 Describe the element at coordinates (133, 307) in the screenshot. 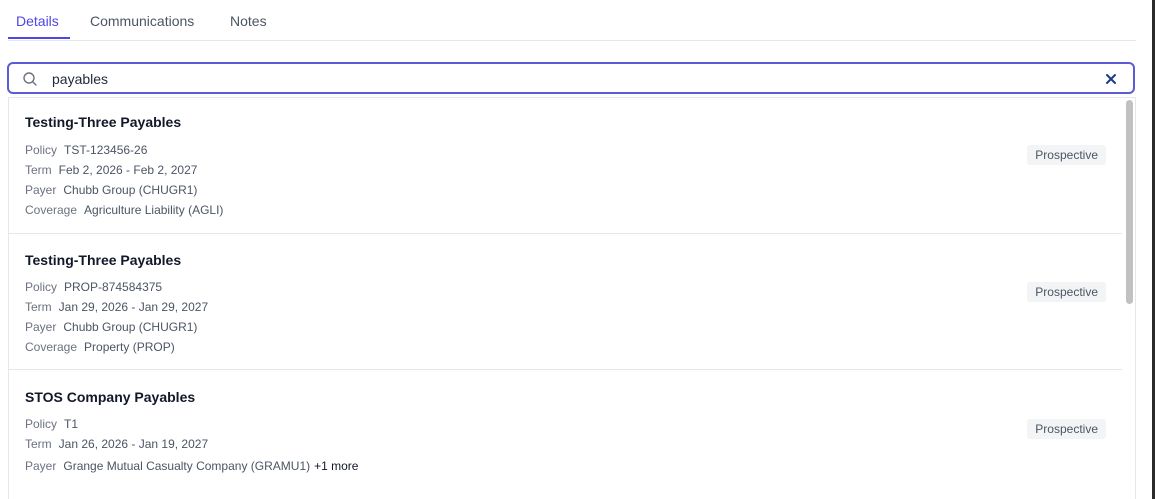

I see `term-value: Jan 29, 2026 - Jan 29, 2027` at that location.